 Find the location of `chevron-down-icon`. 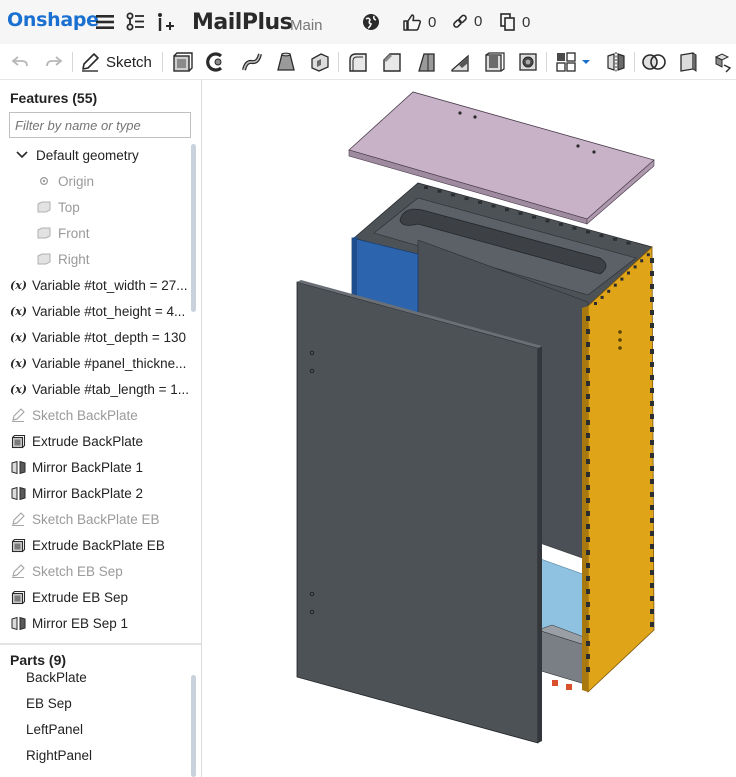

chevron-down-icon is located at coordinates (22, 155).